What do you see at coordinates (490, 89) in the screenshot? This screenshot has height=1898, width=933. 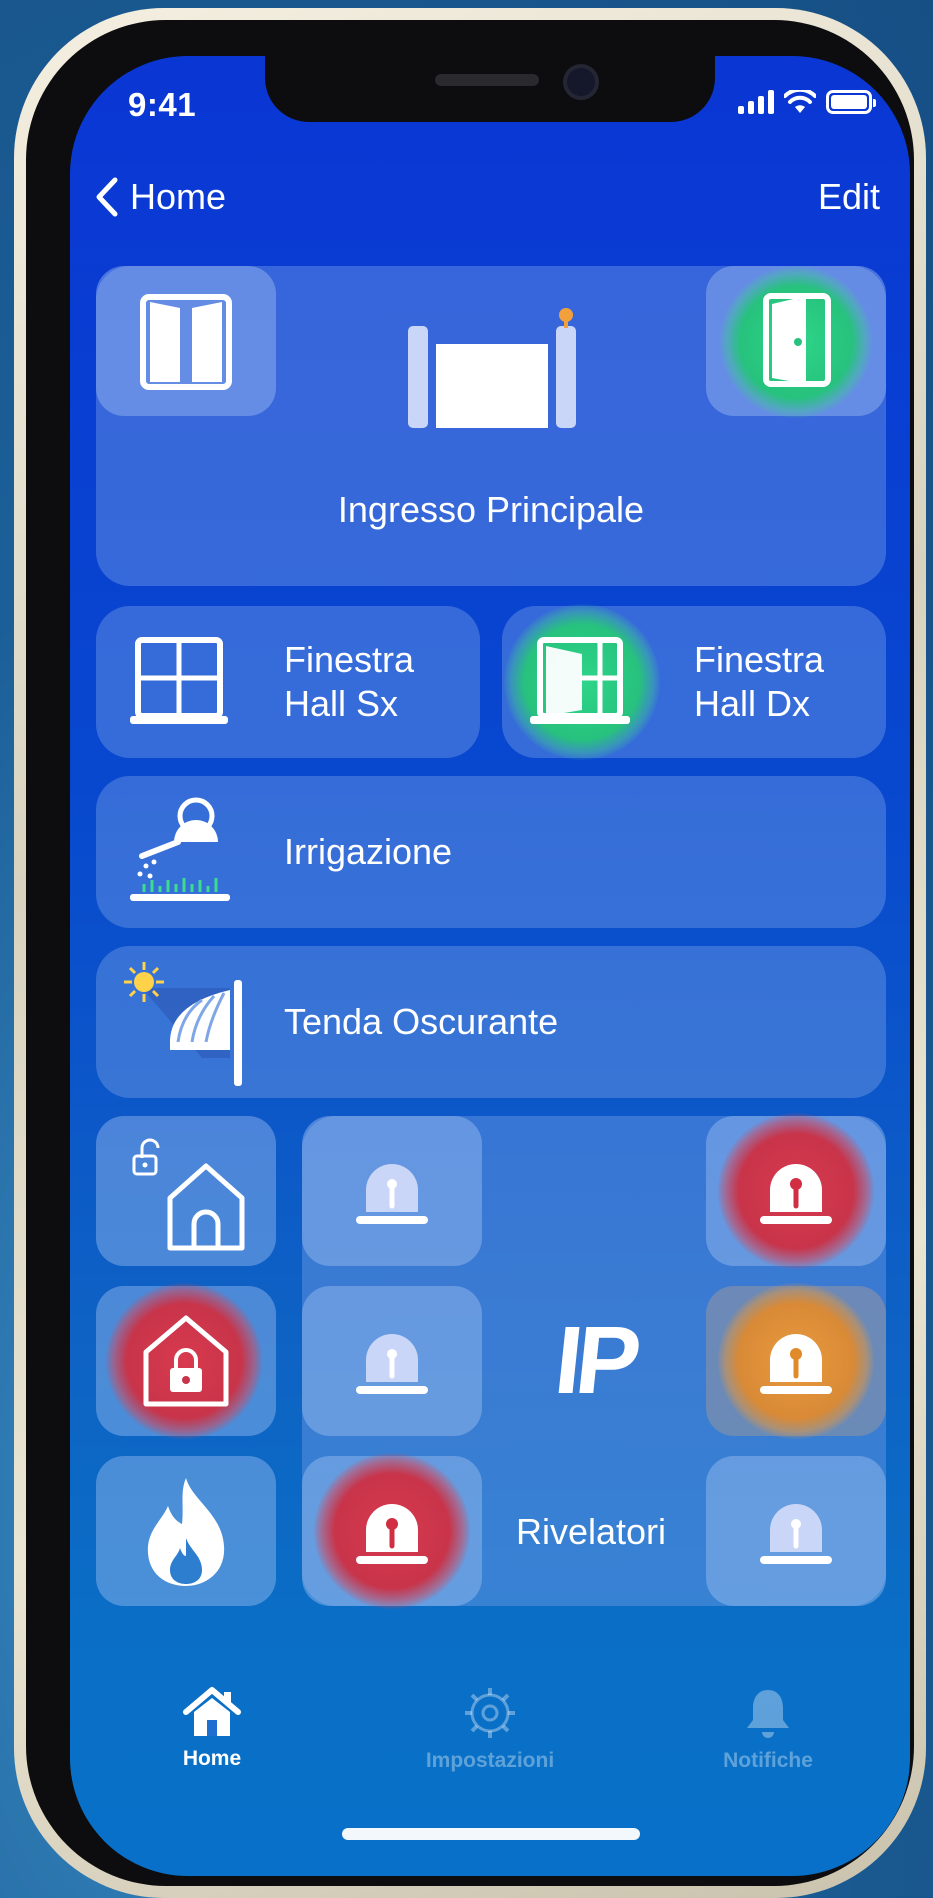 I see `notch` at bounding box center [490, 89].